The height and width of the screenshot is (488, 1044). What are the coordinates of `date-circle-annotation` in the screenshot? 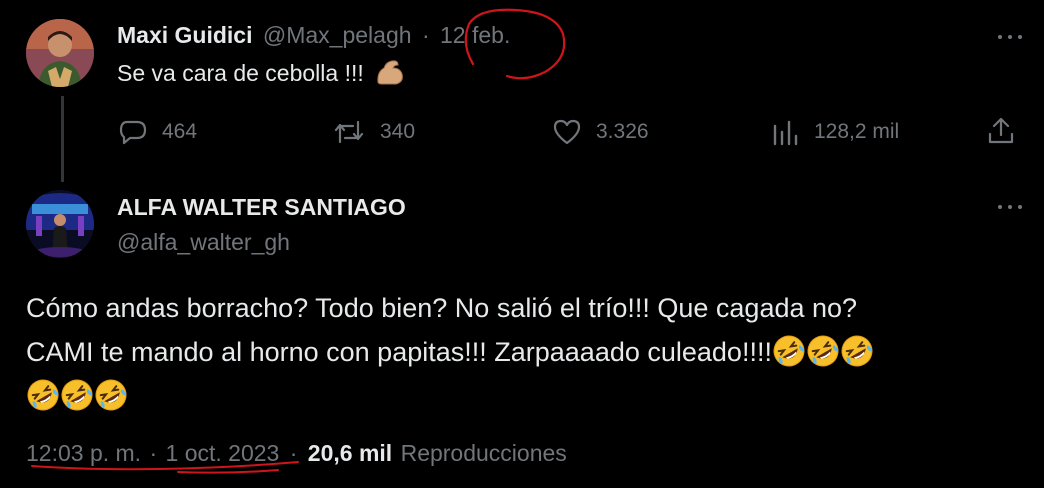 It's located at (515, 44).